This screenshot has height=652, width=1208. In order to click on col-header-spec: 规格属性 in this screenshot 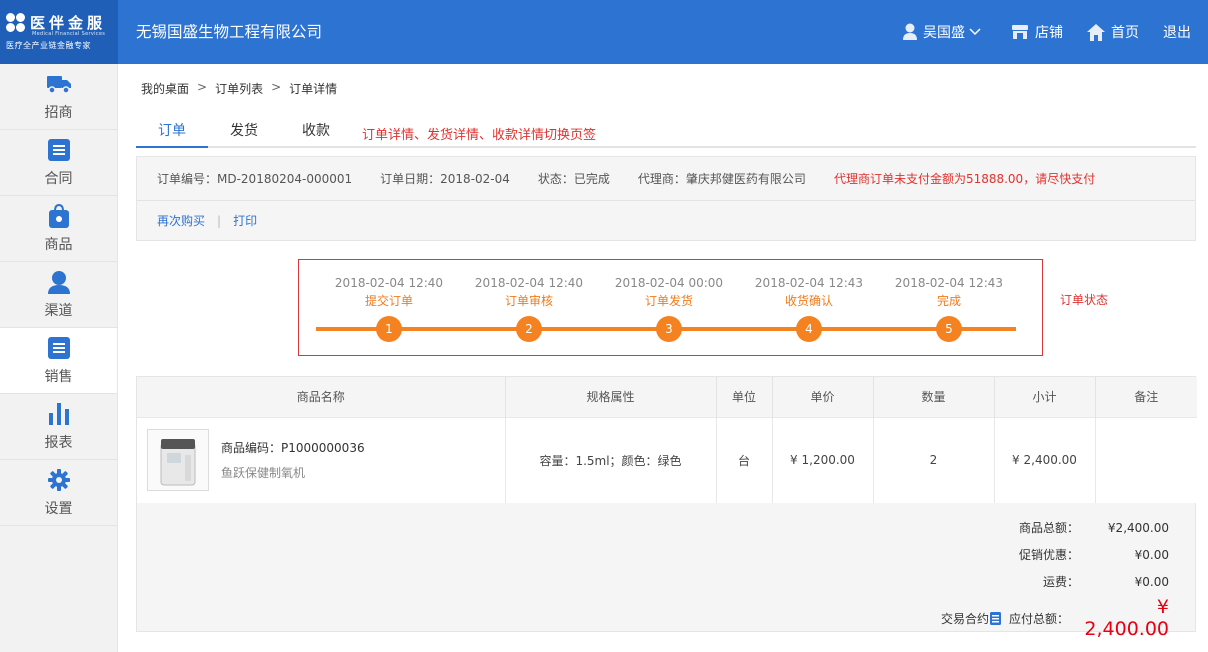, I will do `click(611, 397)`.